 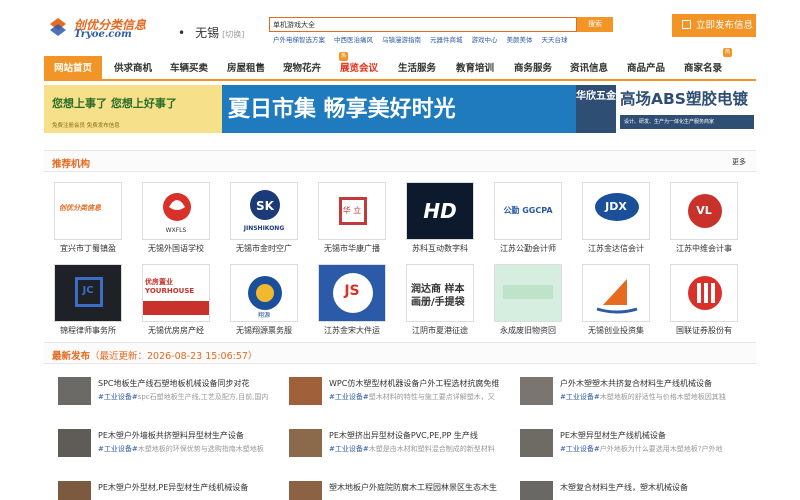 I want to click on org-logo: 公勤 GGCPA, so click(x=528, y=211).